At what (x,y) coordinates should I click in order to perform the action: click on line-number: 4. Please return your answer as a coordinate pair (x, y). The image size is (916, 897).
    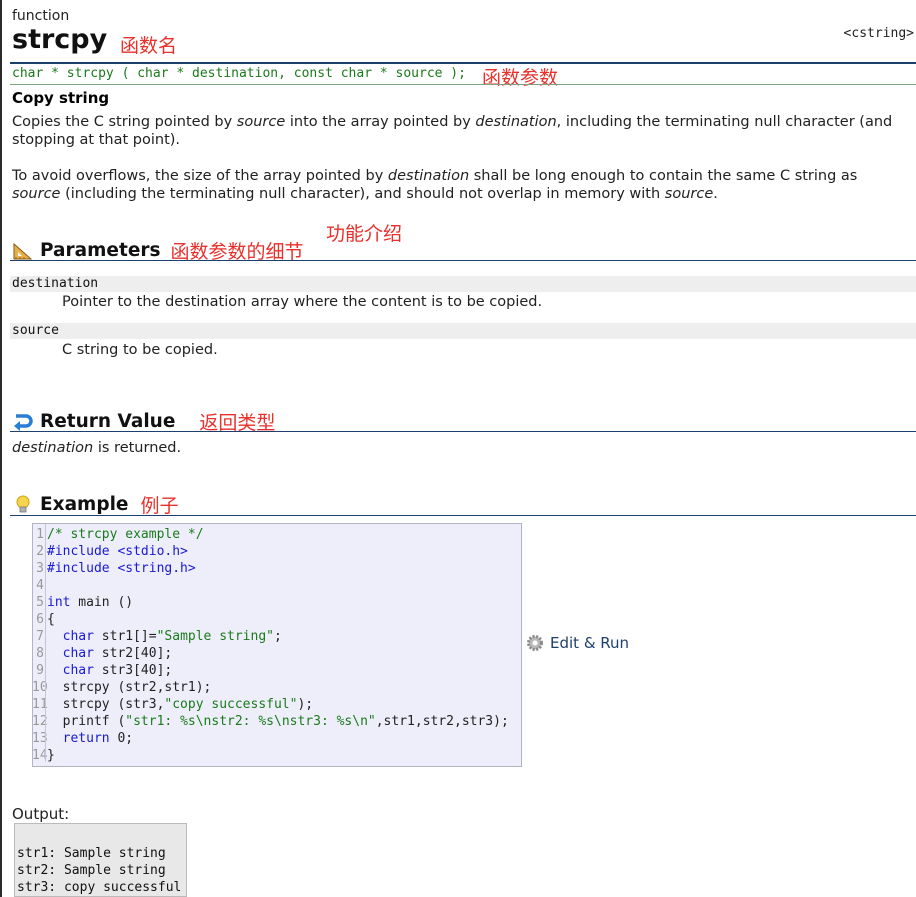
    Looking at the image, I should click on (40, 585).